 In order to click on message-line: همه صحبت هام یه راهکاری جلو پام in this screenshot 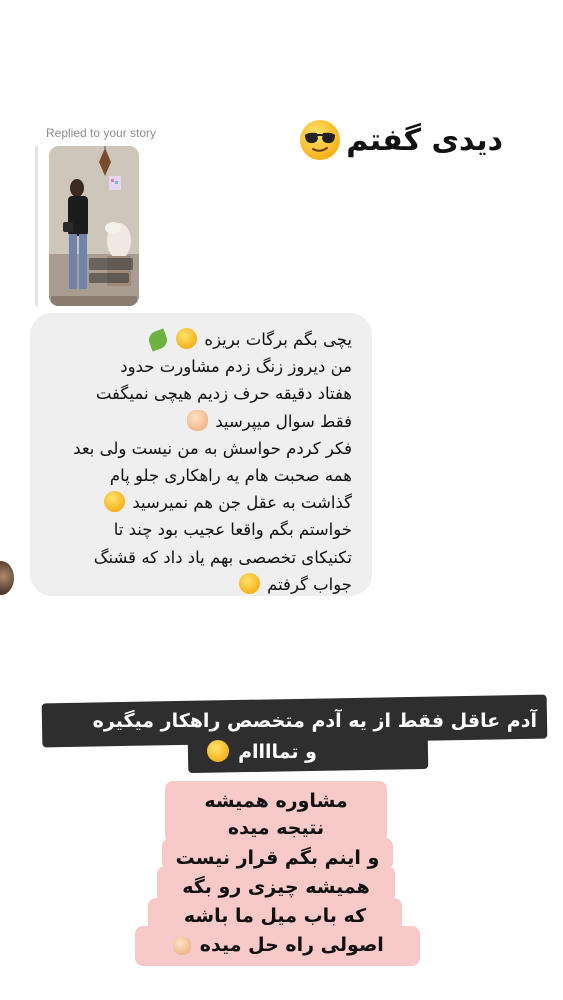, I will do `click(230, 476)`.